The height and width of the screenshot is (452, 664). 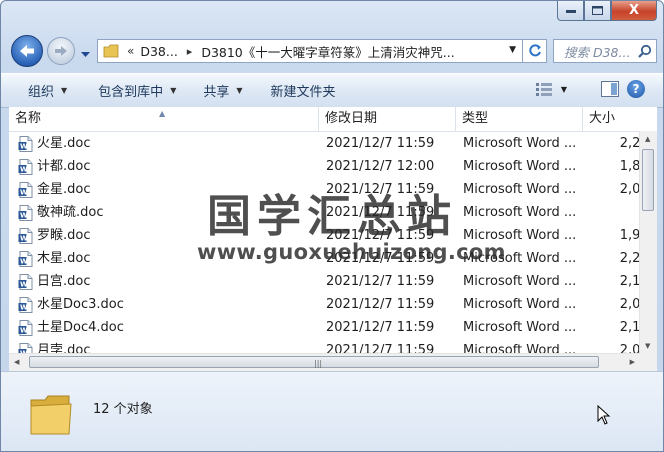 What do you see at coordinates (54, 166) in the screenshot?
I see `file-name-cell: W 计都.doc` at bounding box center [54, 166].